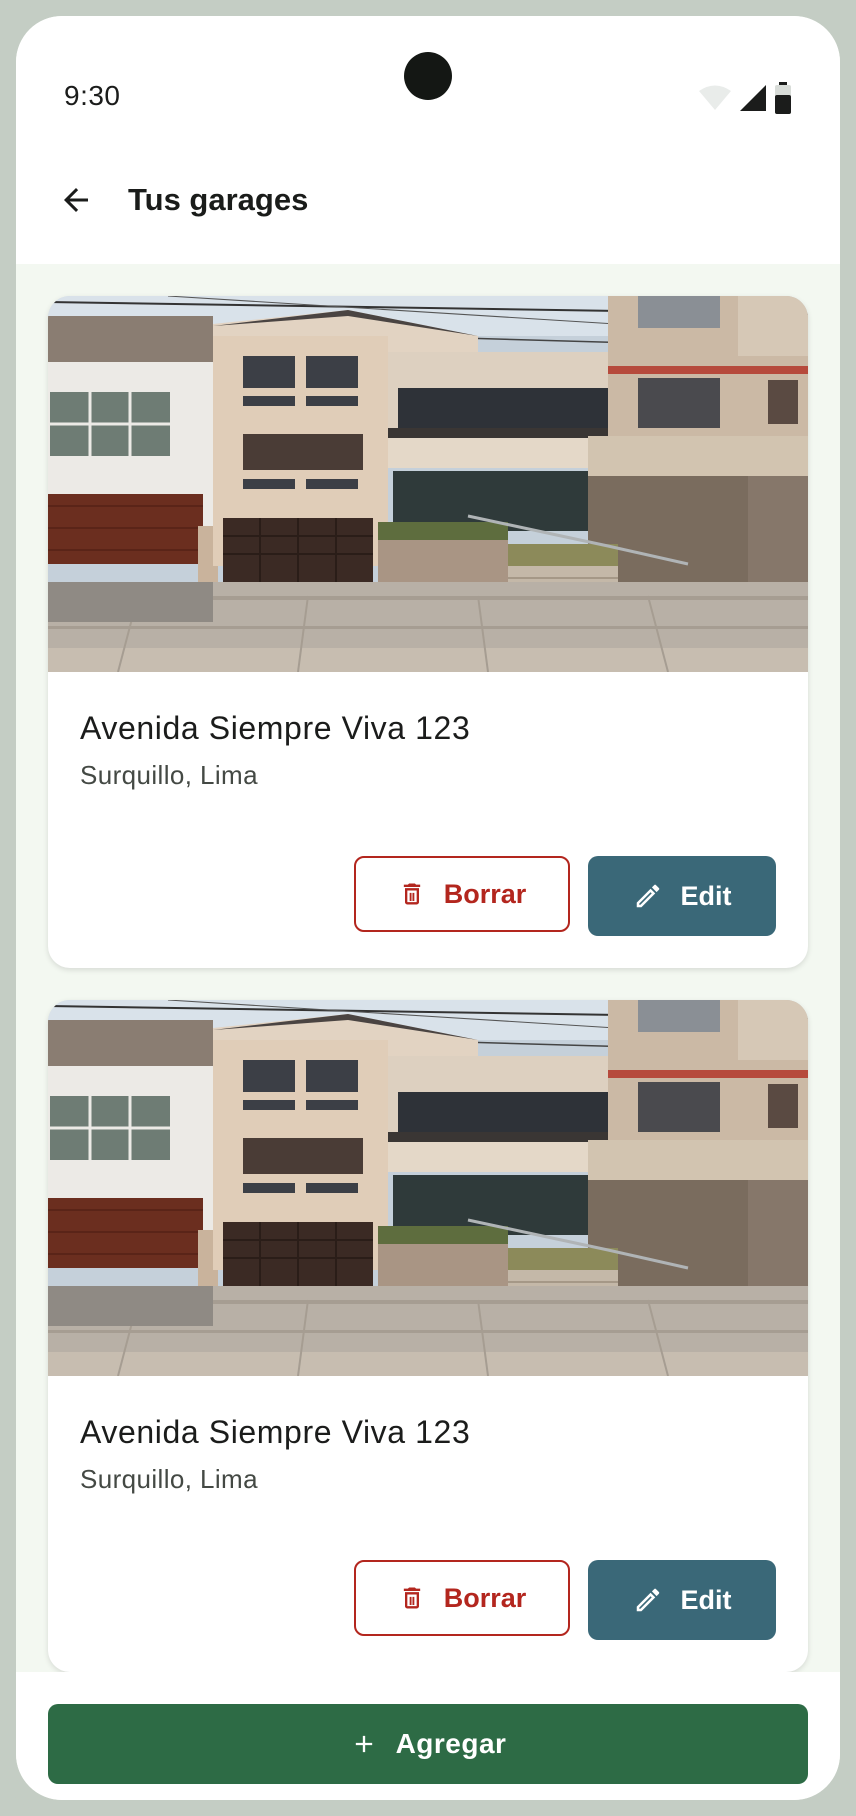 The height and width of the screenshot is (1816, 856). I want to click on back-button, so click(76, 200).